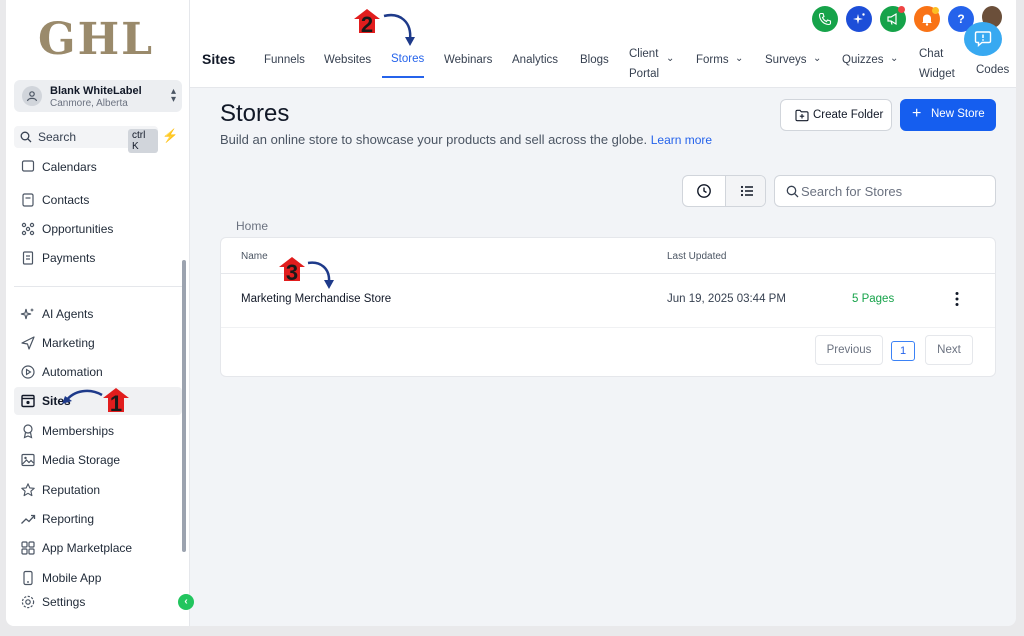  Describe the element at coordinates (98, 200) in the screenshot. I see `sidebar-item-contacts: Contacts` at that location.